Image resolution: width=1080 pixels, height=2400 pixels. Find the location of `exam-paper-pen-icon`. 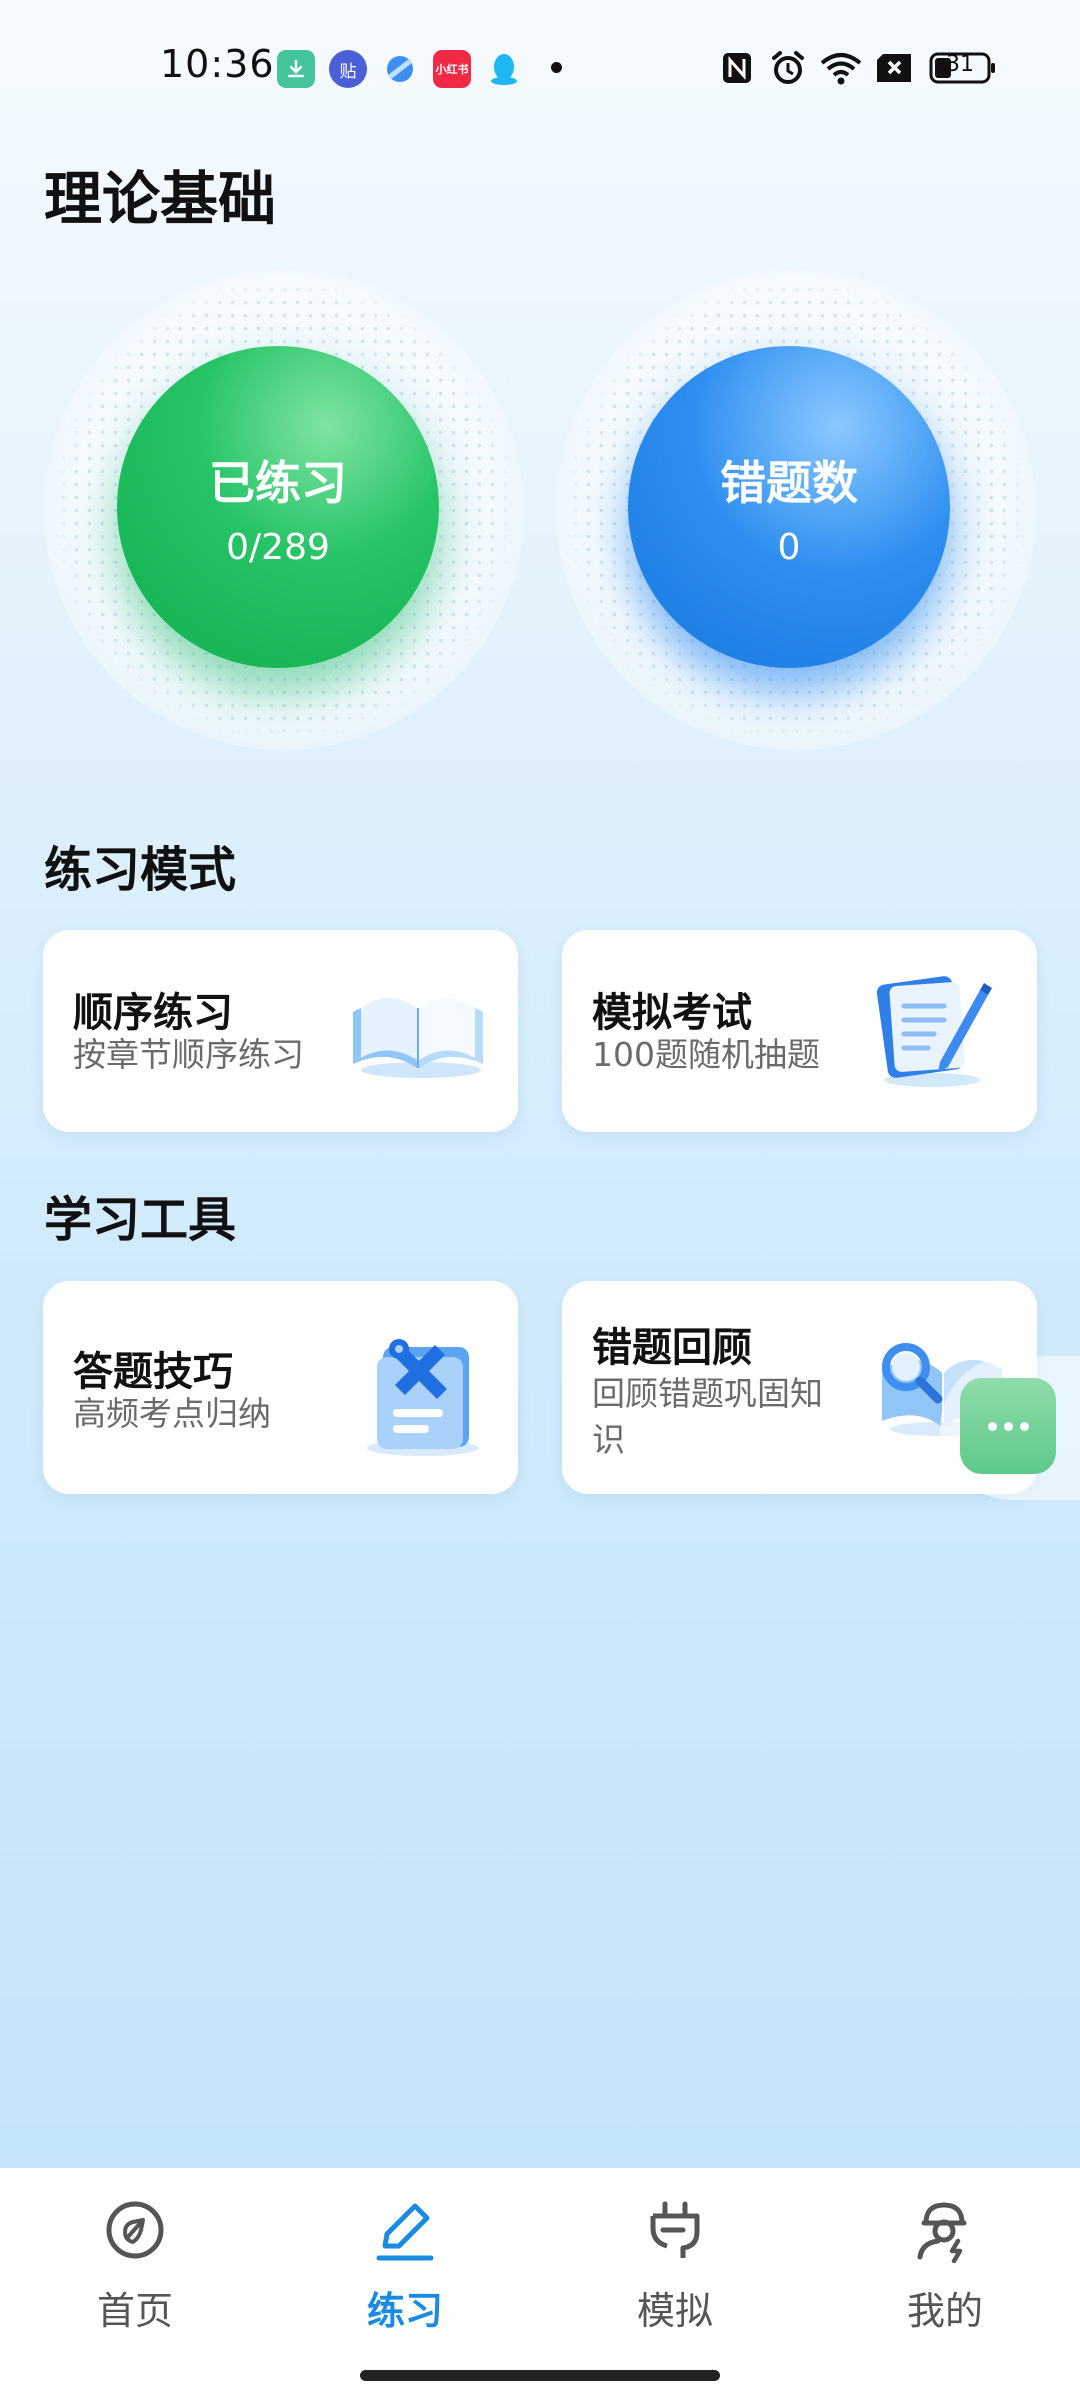

exam-paper-pen-icon is located at coordinates (932, 1032).